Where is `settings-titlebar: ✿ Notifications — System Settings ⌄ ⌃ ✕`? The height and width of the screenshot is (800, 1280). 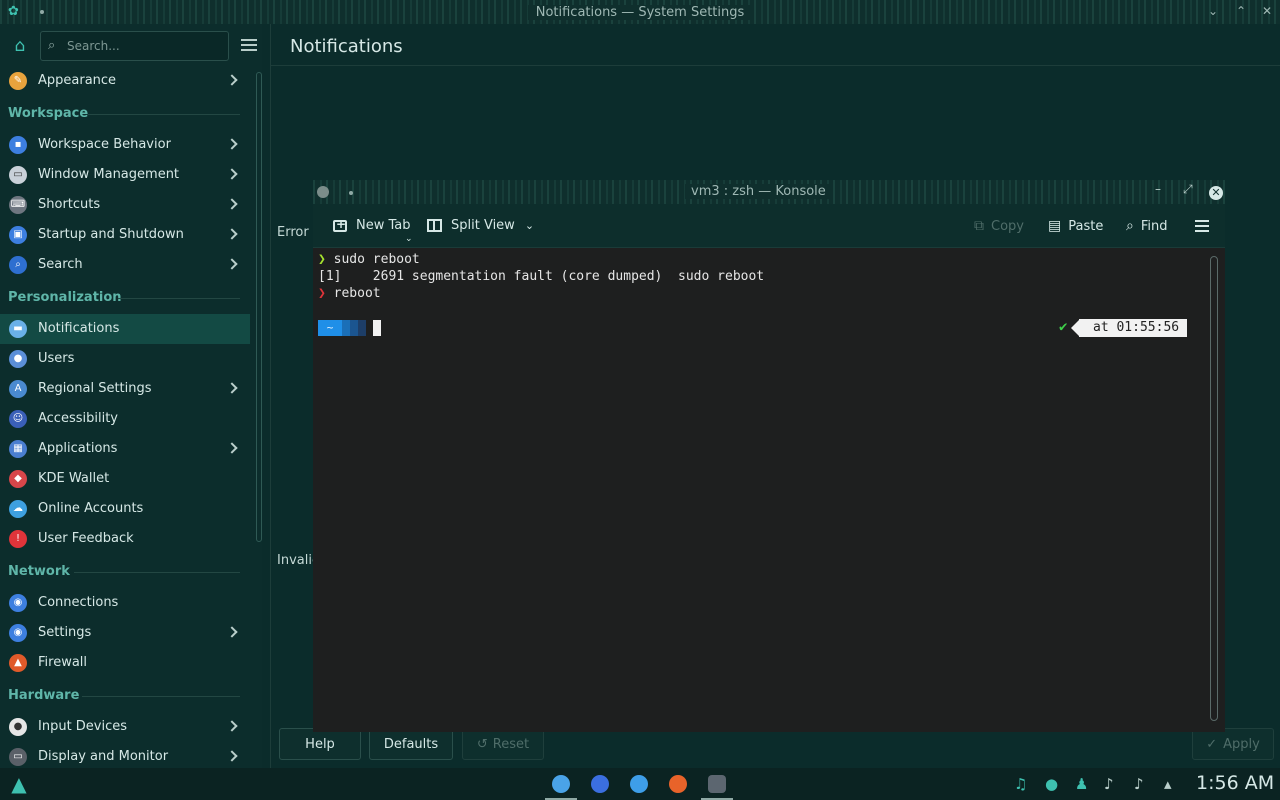
settings-titlebar: ✿ Notifications — System Settings ⌄ ⌃ ✕ is located at coordinates (640, 12).